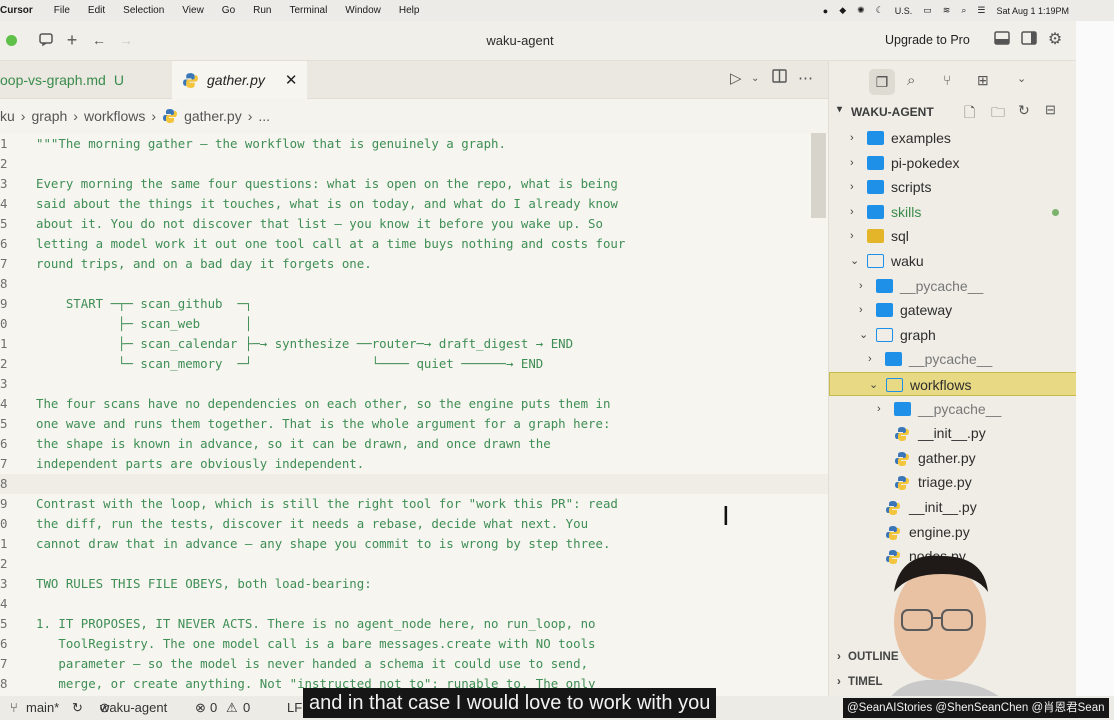  What do you see at coordinates (1055, 40) in the screenshot?
I see `settings-gear-icon: ⚙` at bounding box center [1055, 40].